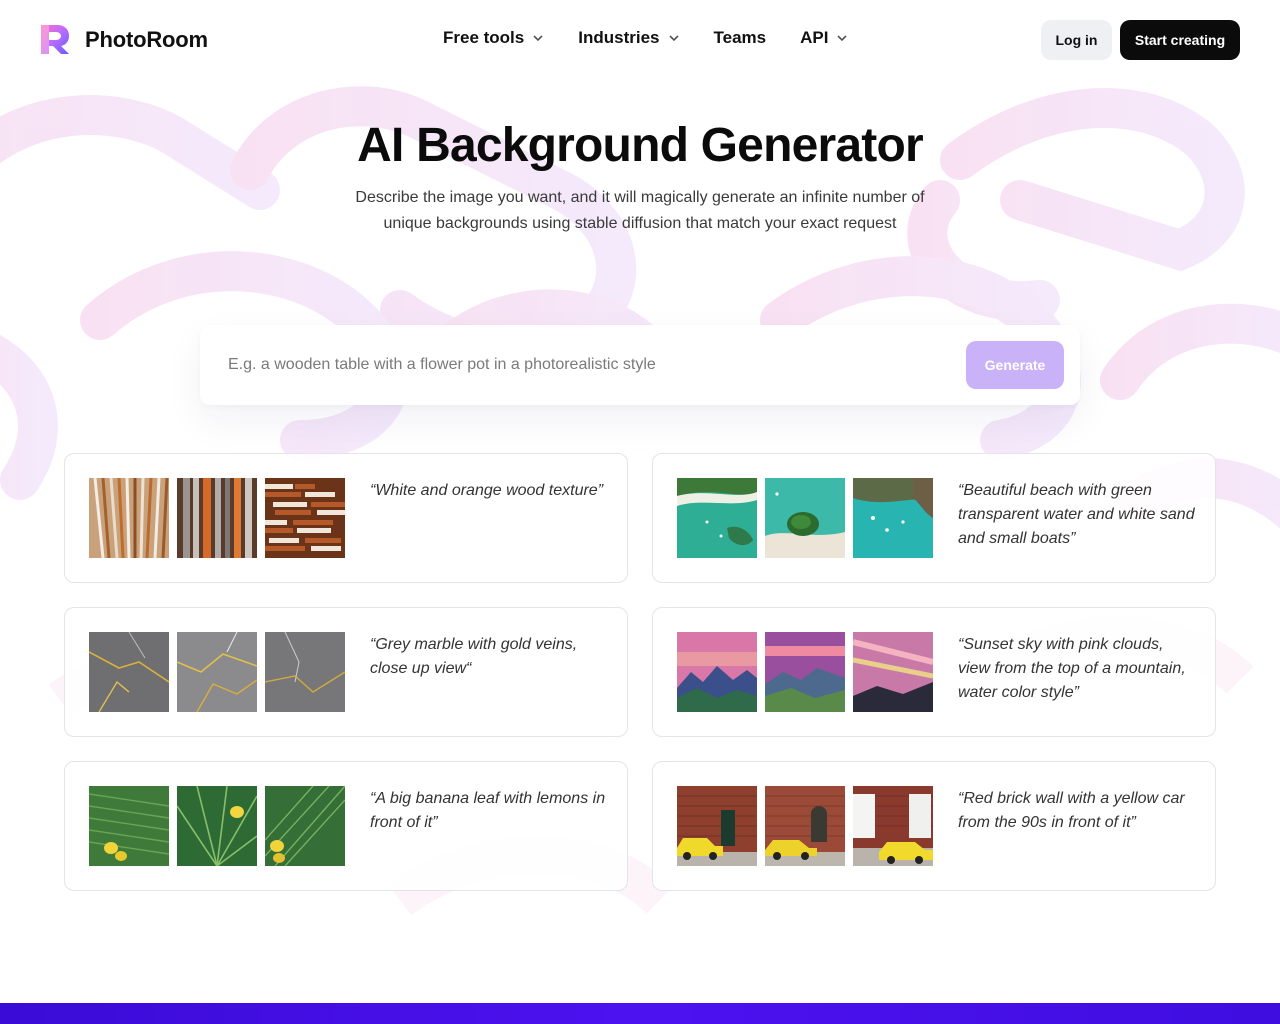 The height and width of the screenshot is (1024, 1280). What do you see at coordinates (487, 490) in the screenshot?
I see `example-prompt: “White and orange wood texture”` at bounding box center [487, 490].